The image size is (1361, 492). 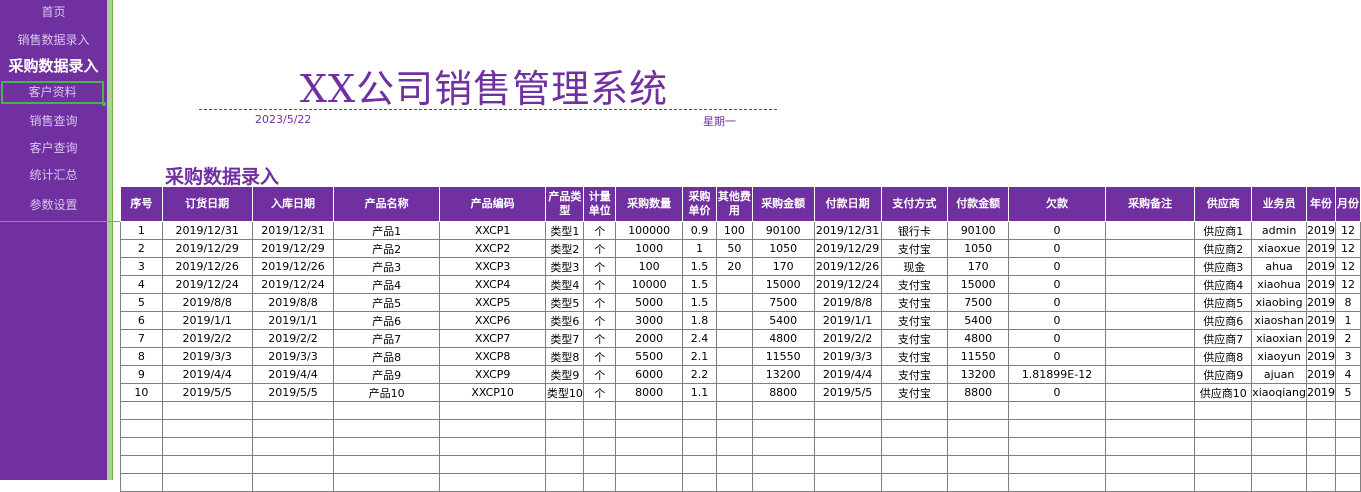 What do you see at coordinates (141, 266) in the screenshot?
I see `table-cell: 3` at bounding box center [141, 266].